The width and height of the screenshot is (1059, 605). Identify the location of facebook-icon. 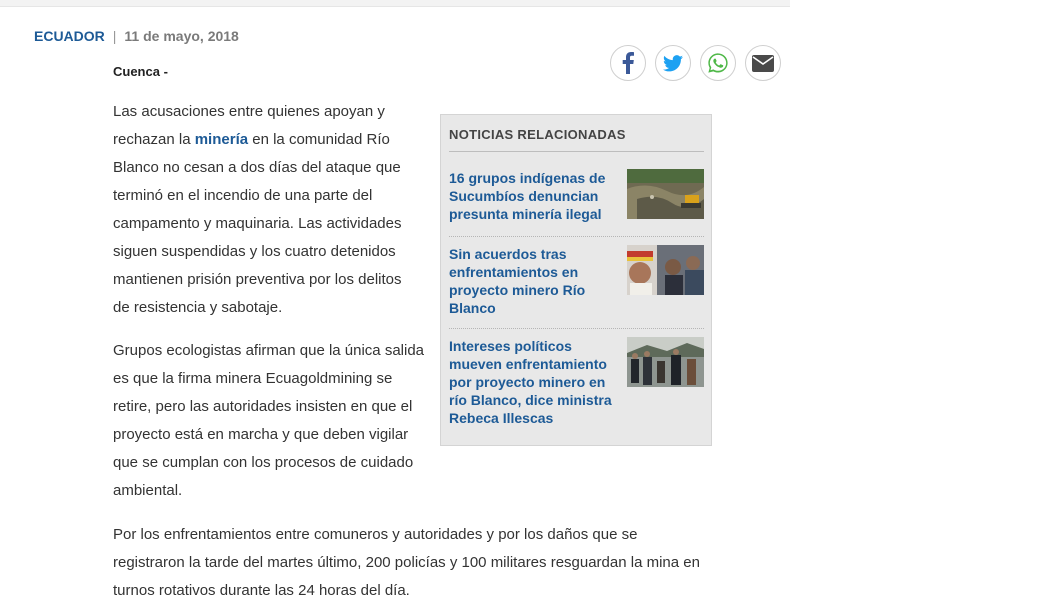
(628, 63).